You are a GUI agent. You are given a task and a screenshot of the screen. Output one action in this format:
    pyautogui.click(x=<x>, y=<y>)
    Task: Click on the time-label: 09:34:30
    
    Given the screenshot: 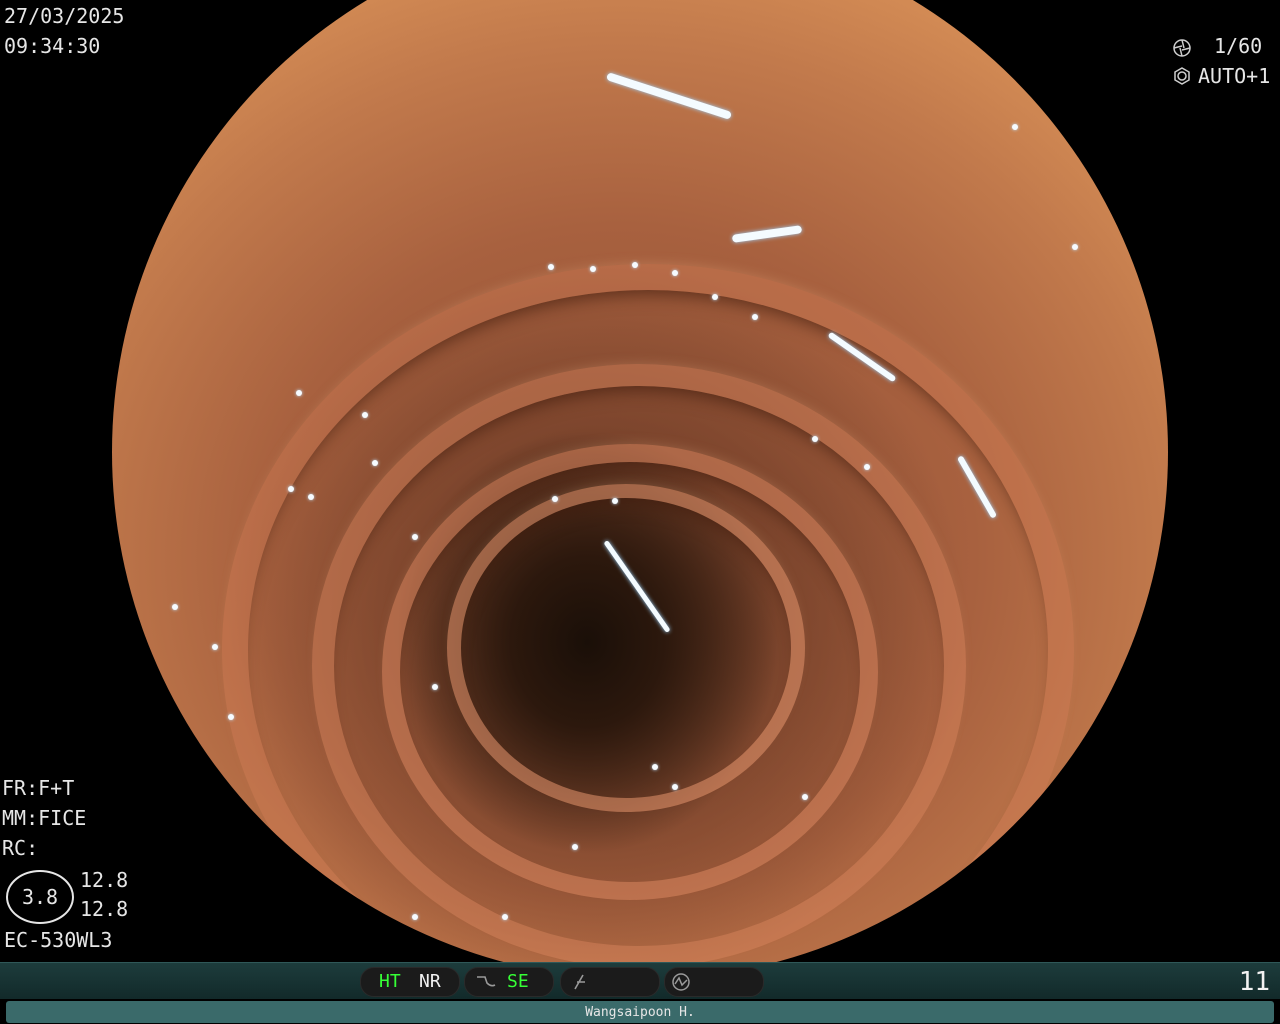 What is the action you would take?
    pyautogui.click(x=52, y=46)
    